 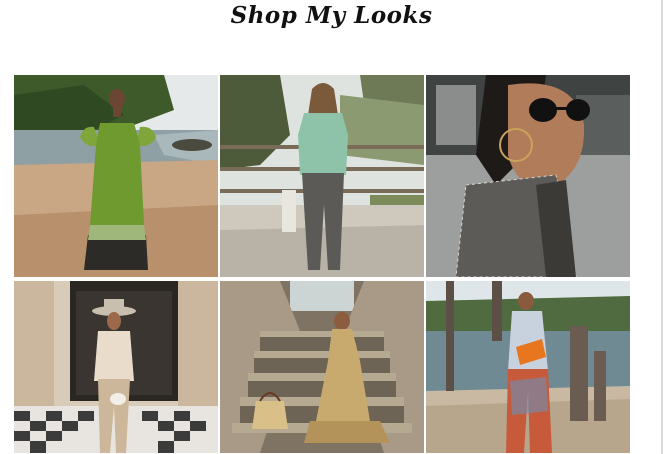 I want to click on page-title: Shop My Looks, so click(x=331, y=15).